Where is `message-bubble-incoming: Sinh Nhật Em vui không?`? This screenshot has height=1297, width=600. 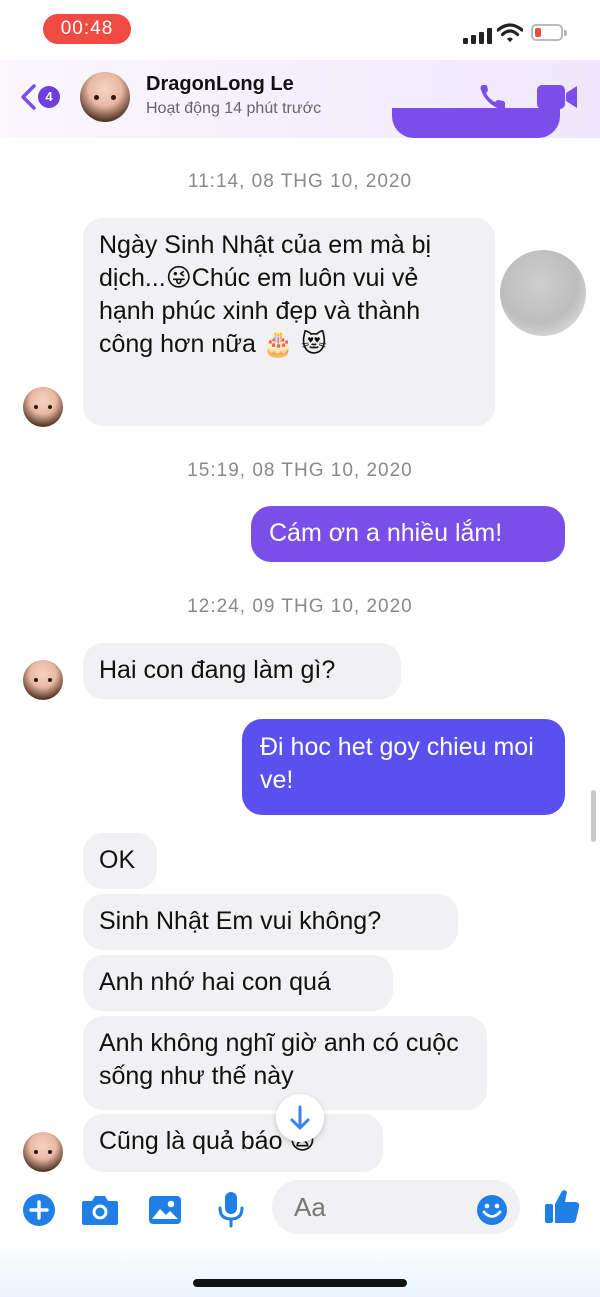 message-bubble-incoming: Sinh Nhật Em vui không? is located at coordinates (270, 922).